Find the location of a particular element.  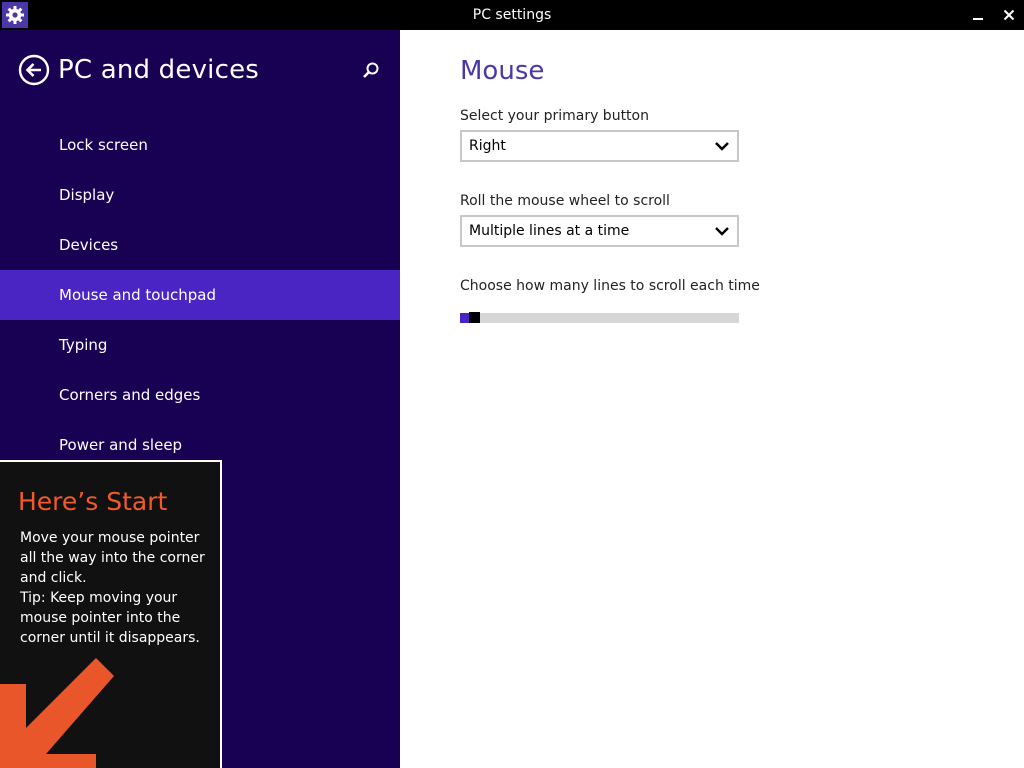

nav-item-label: Devices is located at coordinates (89, 245).